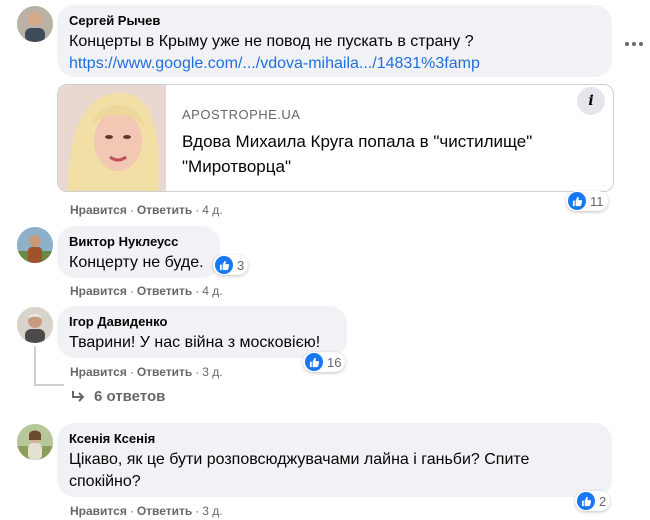 The image size is (650, 520). What do you see at coordinates (241, 114) in the screenshot?
I see `preview-domain: APOSTROPHE.UA` at bounding box center [241, 114].